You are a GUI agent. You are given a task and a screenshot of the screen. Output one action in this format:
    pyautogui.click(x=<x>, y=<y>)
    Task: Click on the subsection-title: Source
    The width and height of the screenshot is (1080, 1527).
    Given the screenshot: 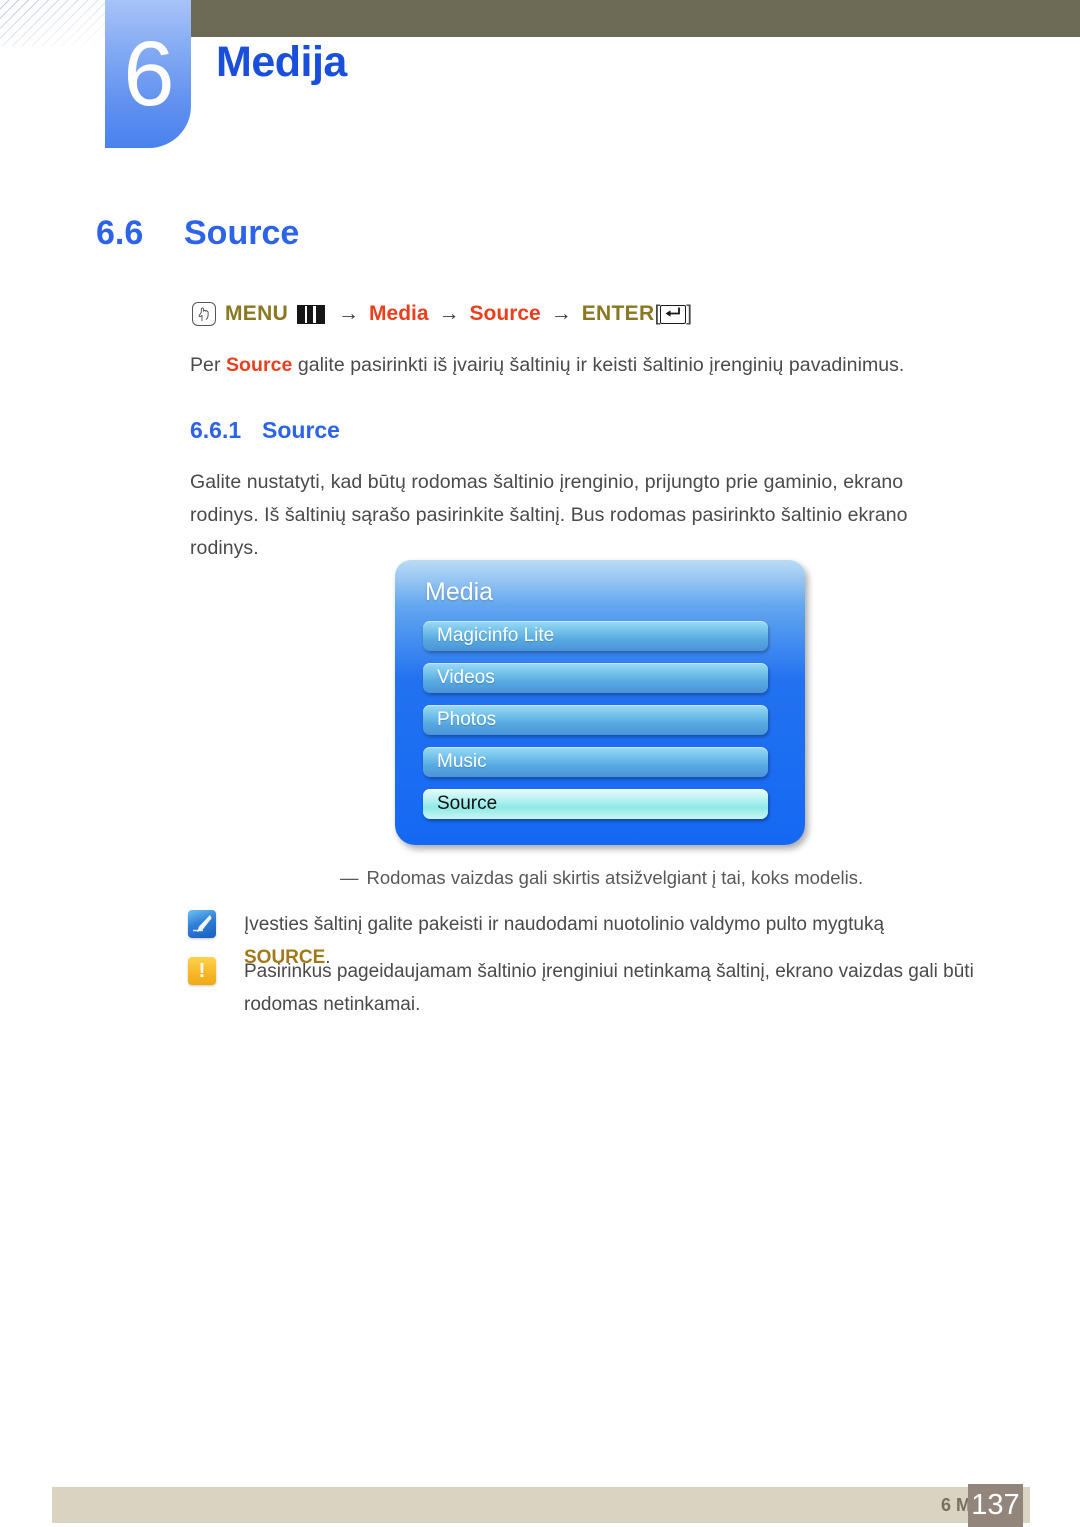 What is the action you would take?
    pyautogui.click(x=301, y=430)
    